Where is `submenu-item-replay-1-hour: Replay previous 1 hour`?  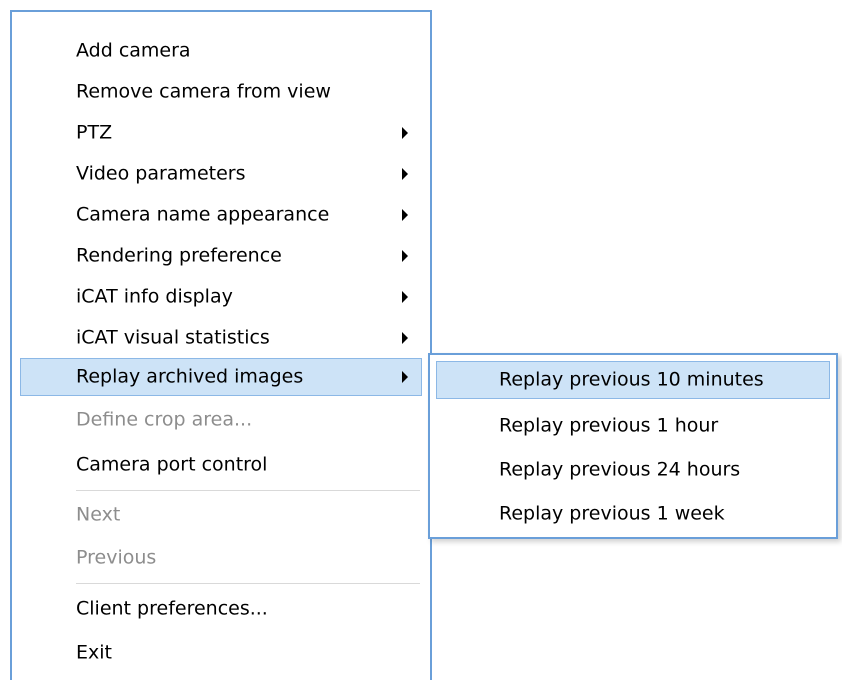 submenu-item-replay-1-hour: Replay previous 1 hour is located at coordinates (633, 426).